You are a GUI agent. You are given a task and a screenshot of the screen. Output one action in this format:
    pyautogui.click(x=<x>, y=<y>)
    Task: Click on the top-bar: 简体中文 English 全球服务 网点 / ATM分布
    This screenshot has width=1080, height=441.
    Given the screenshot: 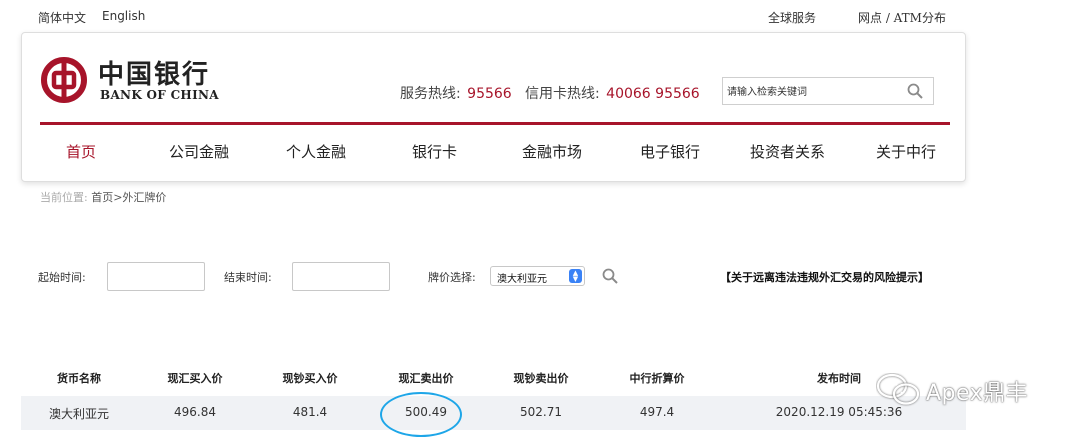 What is the action you would take?
    pyautogui.click(x=540, y=16)
    